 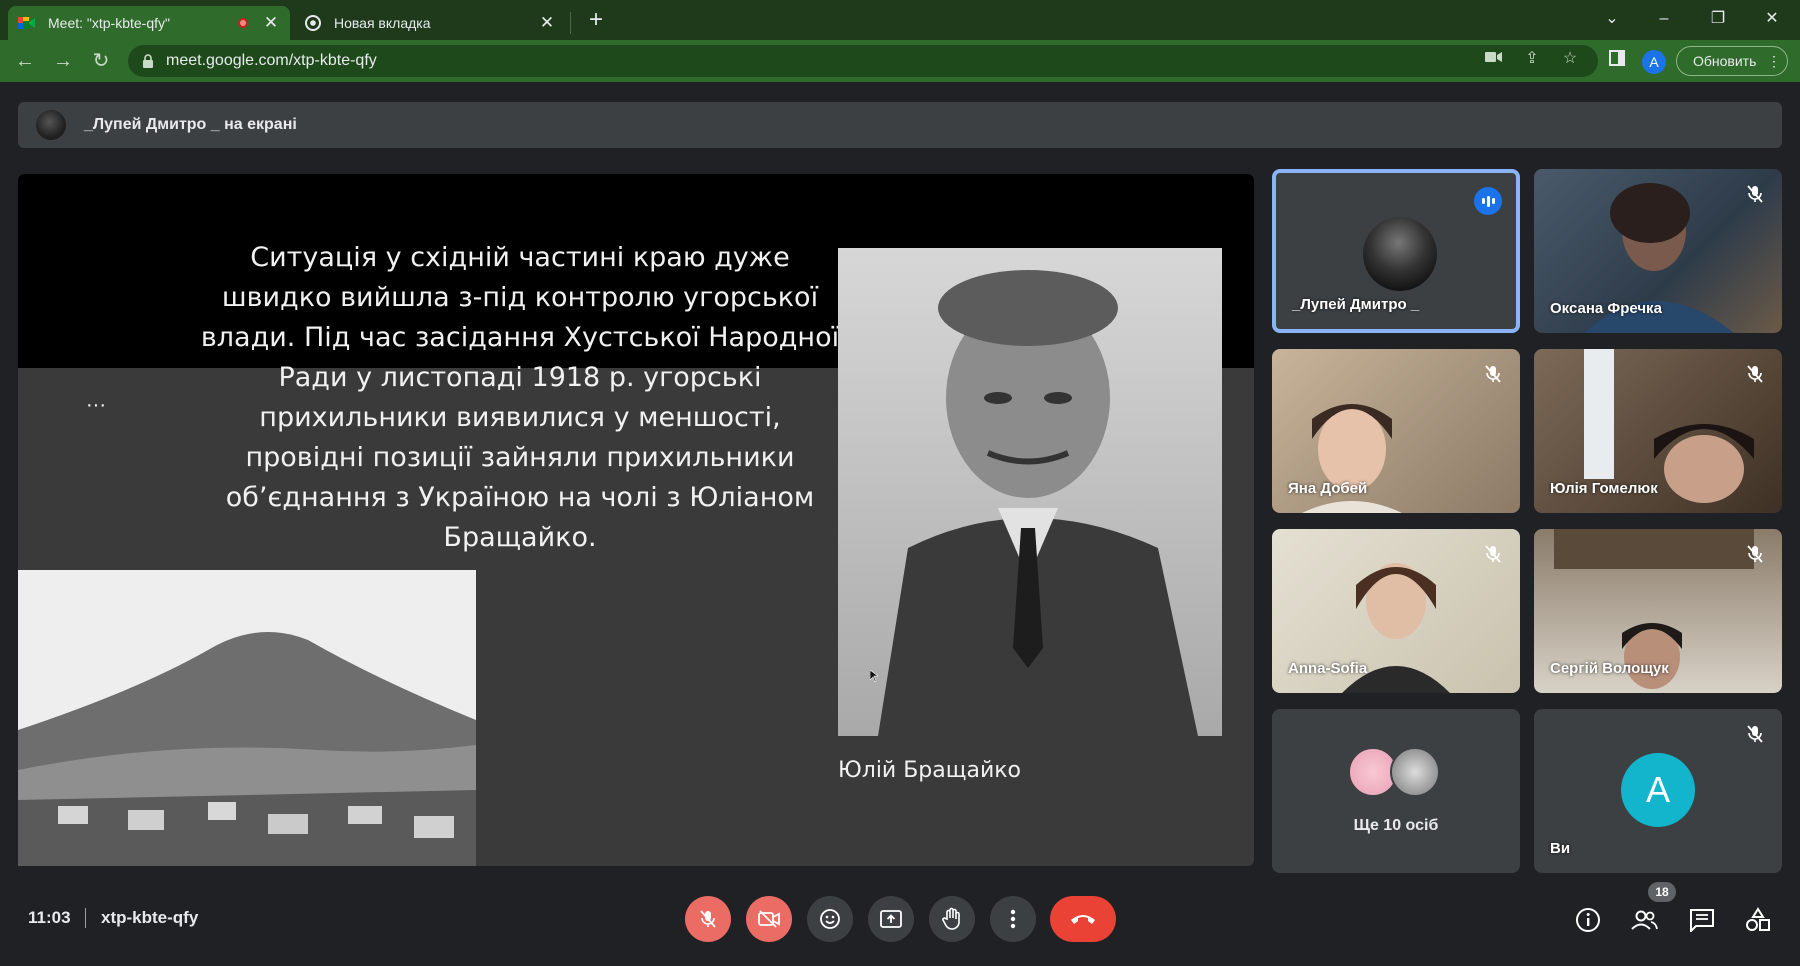 I want to click on more-options-icon: ···, so click(x=96, y=405).